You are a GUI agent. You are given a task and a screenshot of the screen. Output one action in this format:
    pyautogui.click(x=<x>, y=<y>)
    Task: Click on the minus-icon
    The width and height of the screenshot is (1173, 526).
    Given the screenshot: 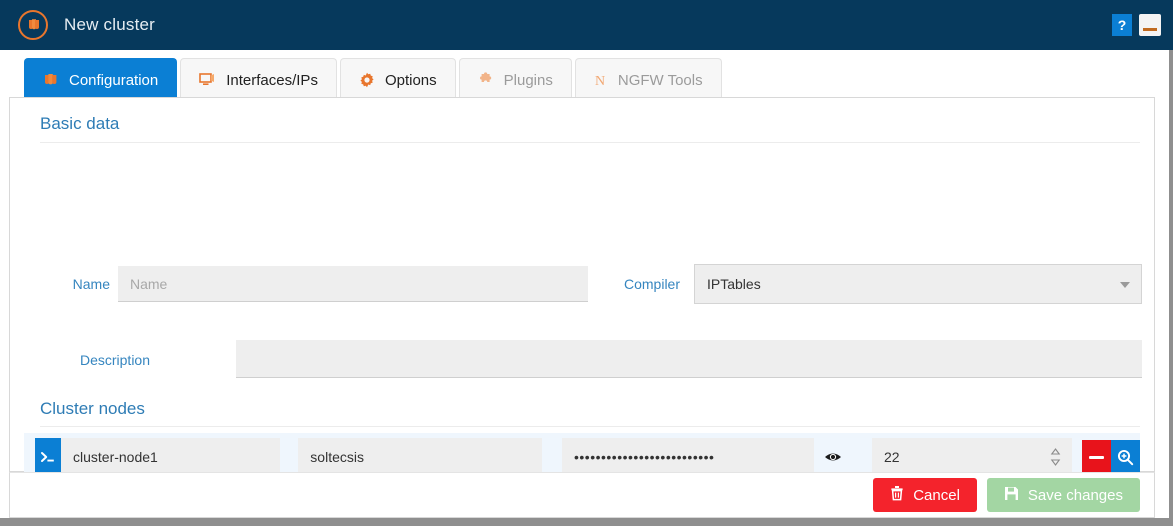 What is the action you would take?
    pyautogui.click(x=1096, y=457)
    